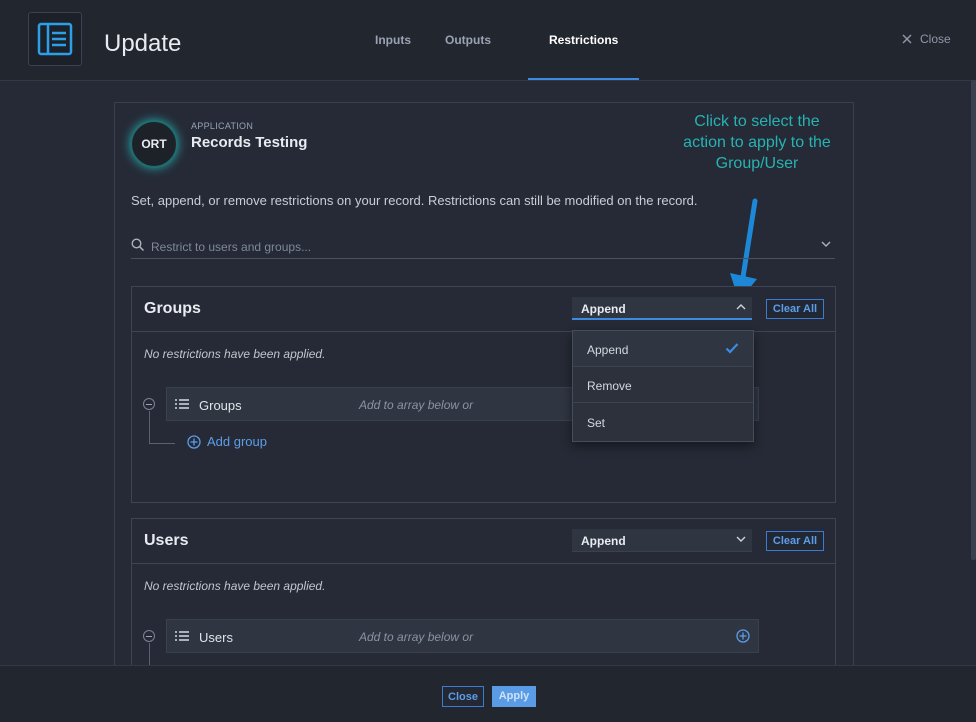 The height and width of the screenshot is (722, 976). I want to click on users-clear-all-button: Clear All, so click(795, 541).